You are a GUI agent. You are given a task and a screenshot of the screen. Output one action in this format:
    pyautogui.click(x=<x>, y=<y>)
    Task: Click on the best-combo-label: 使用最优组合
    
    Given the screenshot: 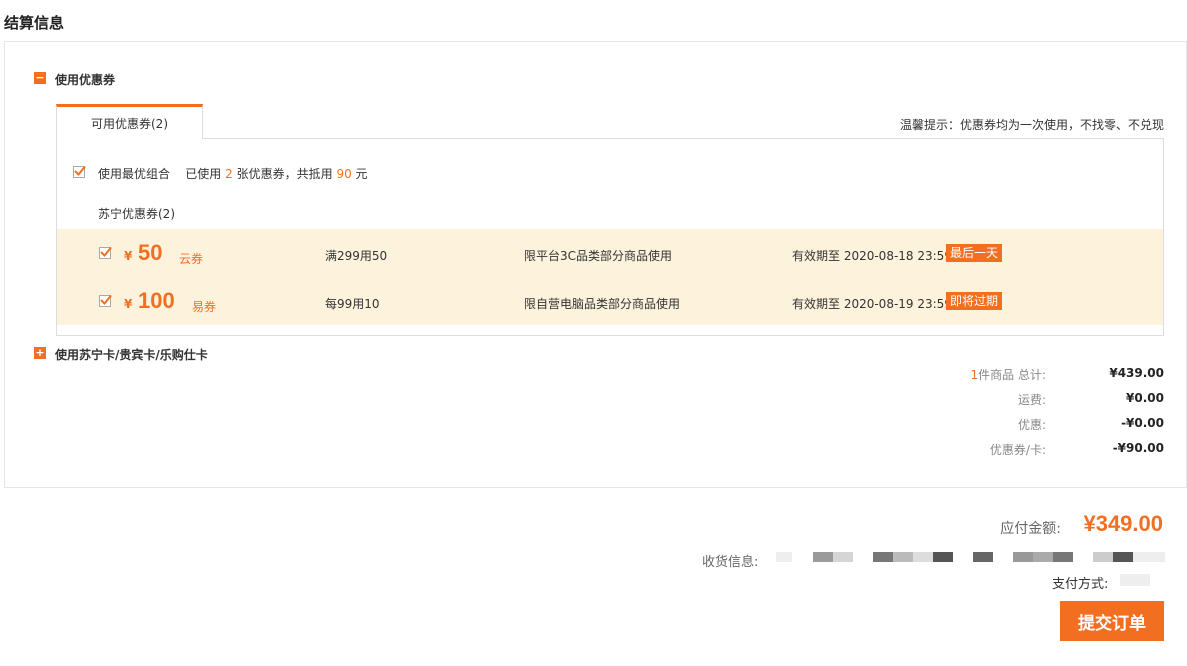 What is the action you would take?
    pyautogui.click(x=134, y=174)
    